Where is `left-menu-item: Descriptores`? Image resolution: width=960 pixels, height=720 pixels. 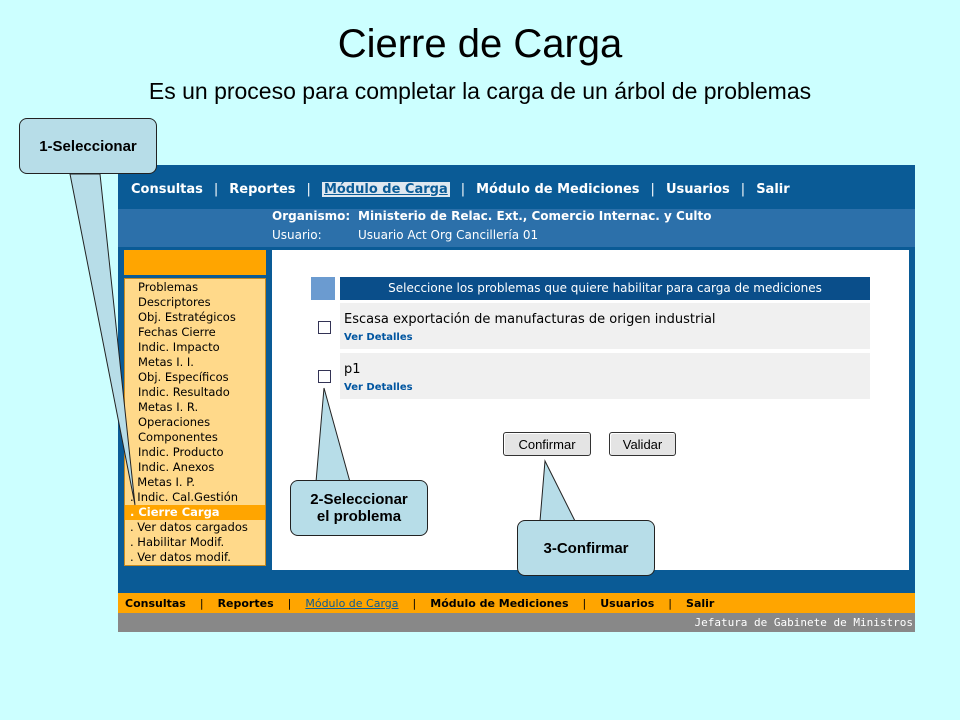 left-menu-item: Descriptores is located at coordinates (195, 302).